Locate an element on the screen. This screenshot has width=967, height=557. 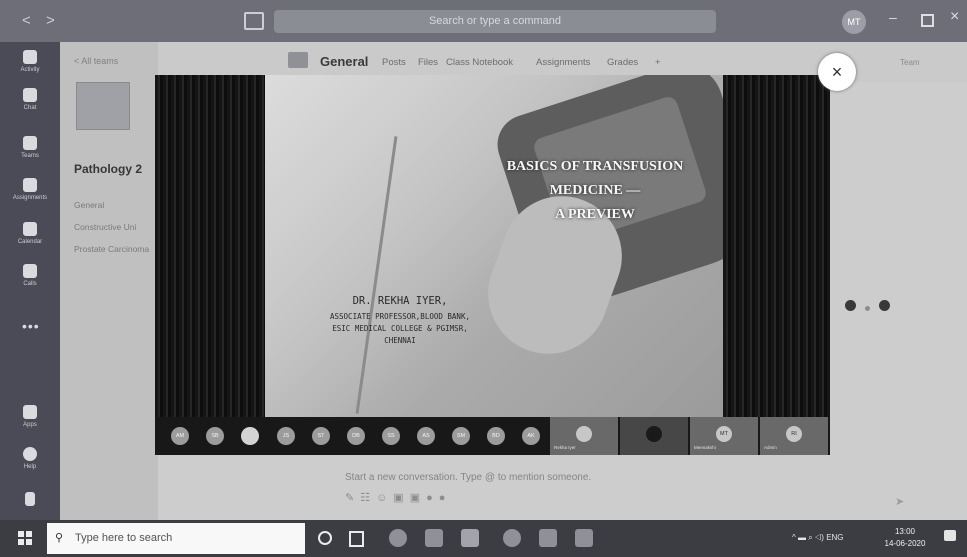
photos-icon is located at coordinates (434, 538).